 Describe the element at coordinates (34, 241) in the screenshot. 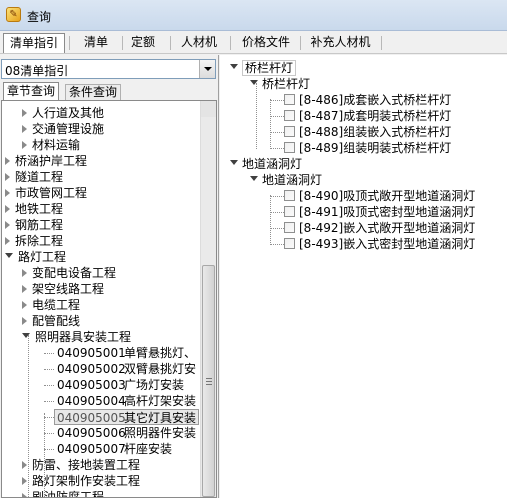

I see `tree-node-demolition: 拆除工程` at that location.